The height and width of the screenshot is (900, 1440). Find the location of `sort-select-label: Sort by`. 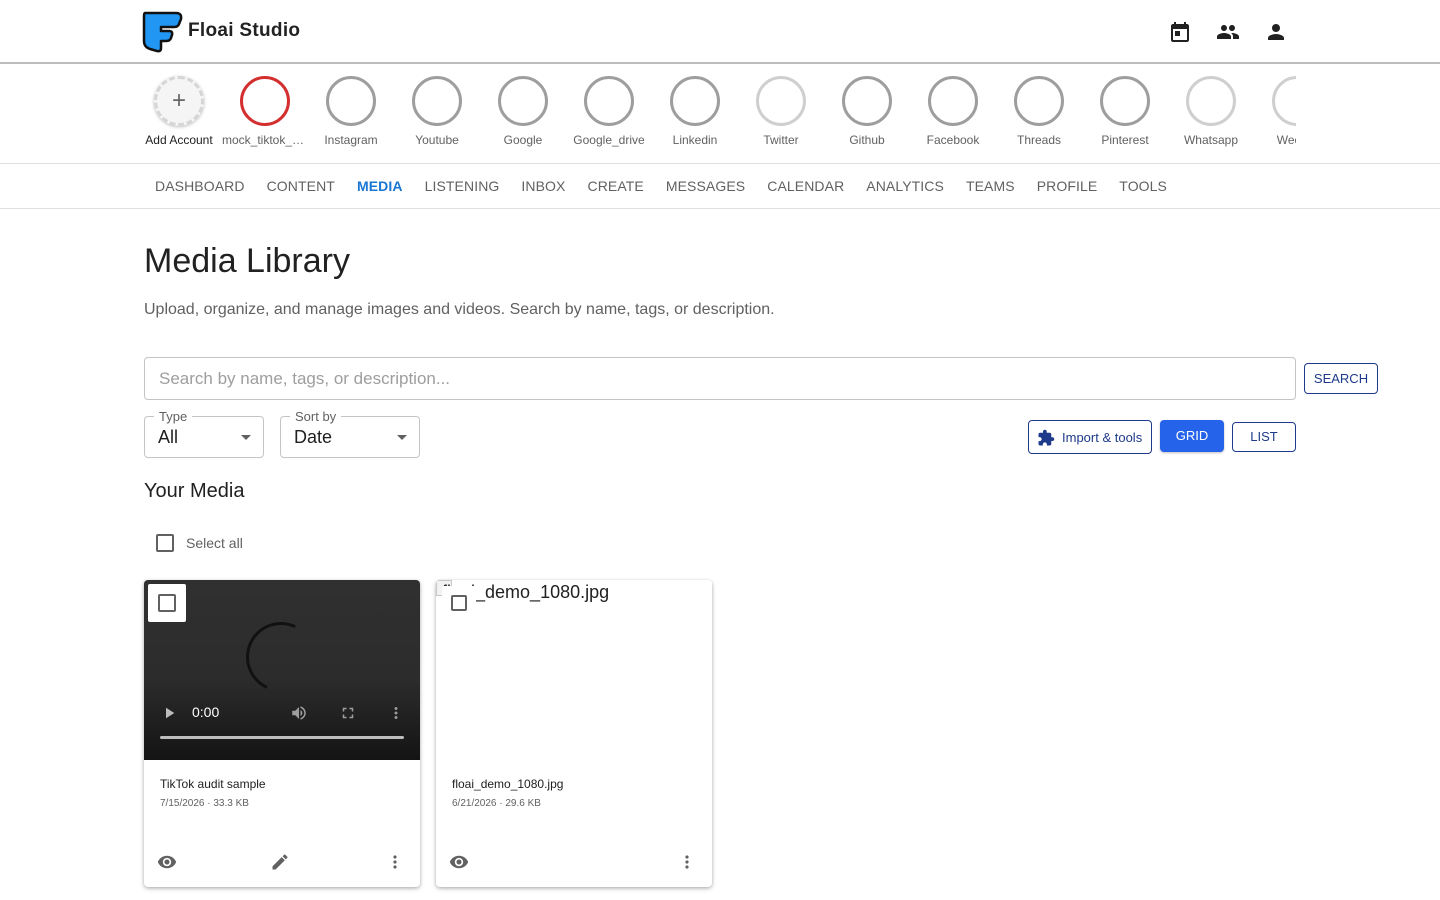

sort-select-label: Sort by is located at coordinates (316, 416).